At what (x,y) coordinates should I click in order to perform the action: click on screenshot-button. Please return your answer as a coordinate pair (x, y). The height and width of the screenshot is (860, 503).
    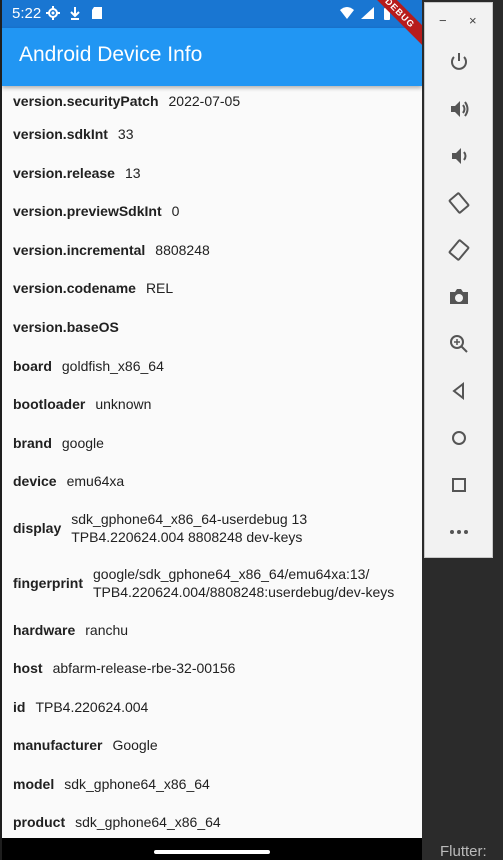
    Looking at the image, I should click on (459, 297).